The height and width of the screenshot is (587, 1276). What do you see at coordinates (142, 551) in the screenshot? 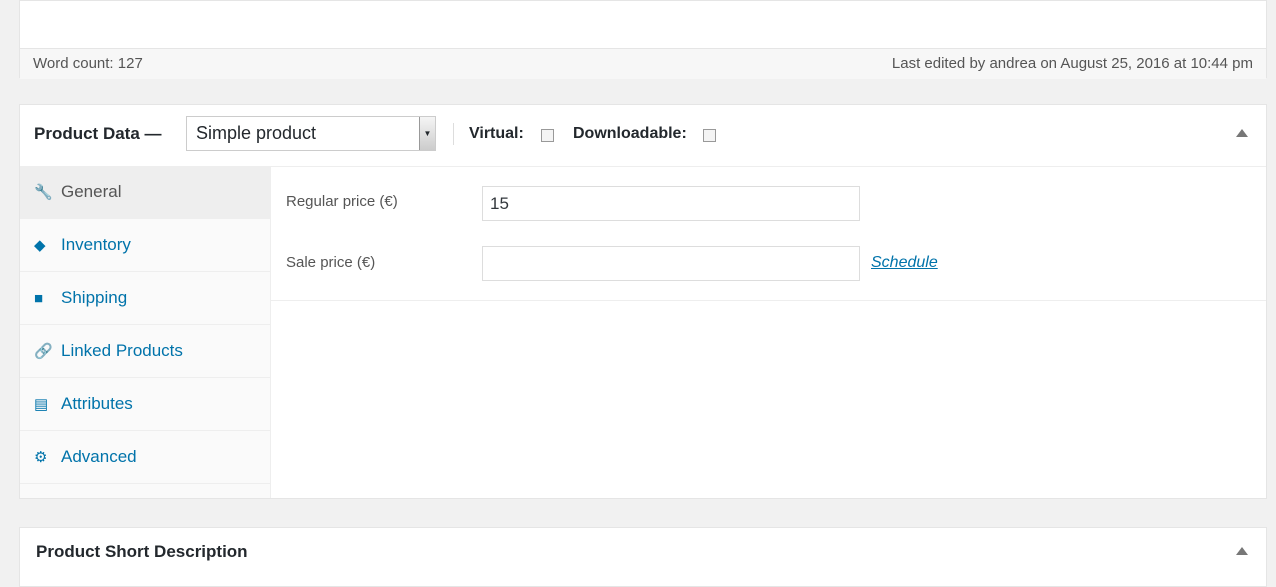
I see `short-description-title: Product Short Description` at bounding box center [142, 551].